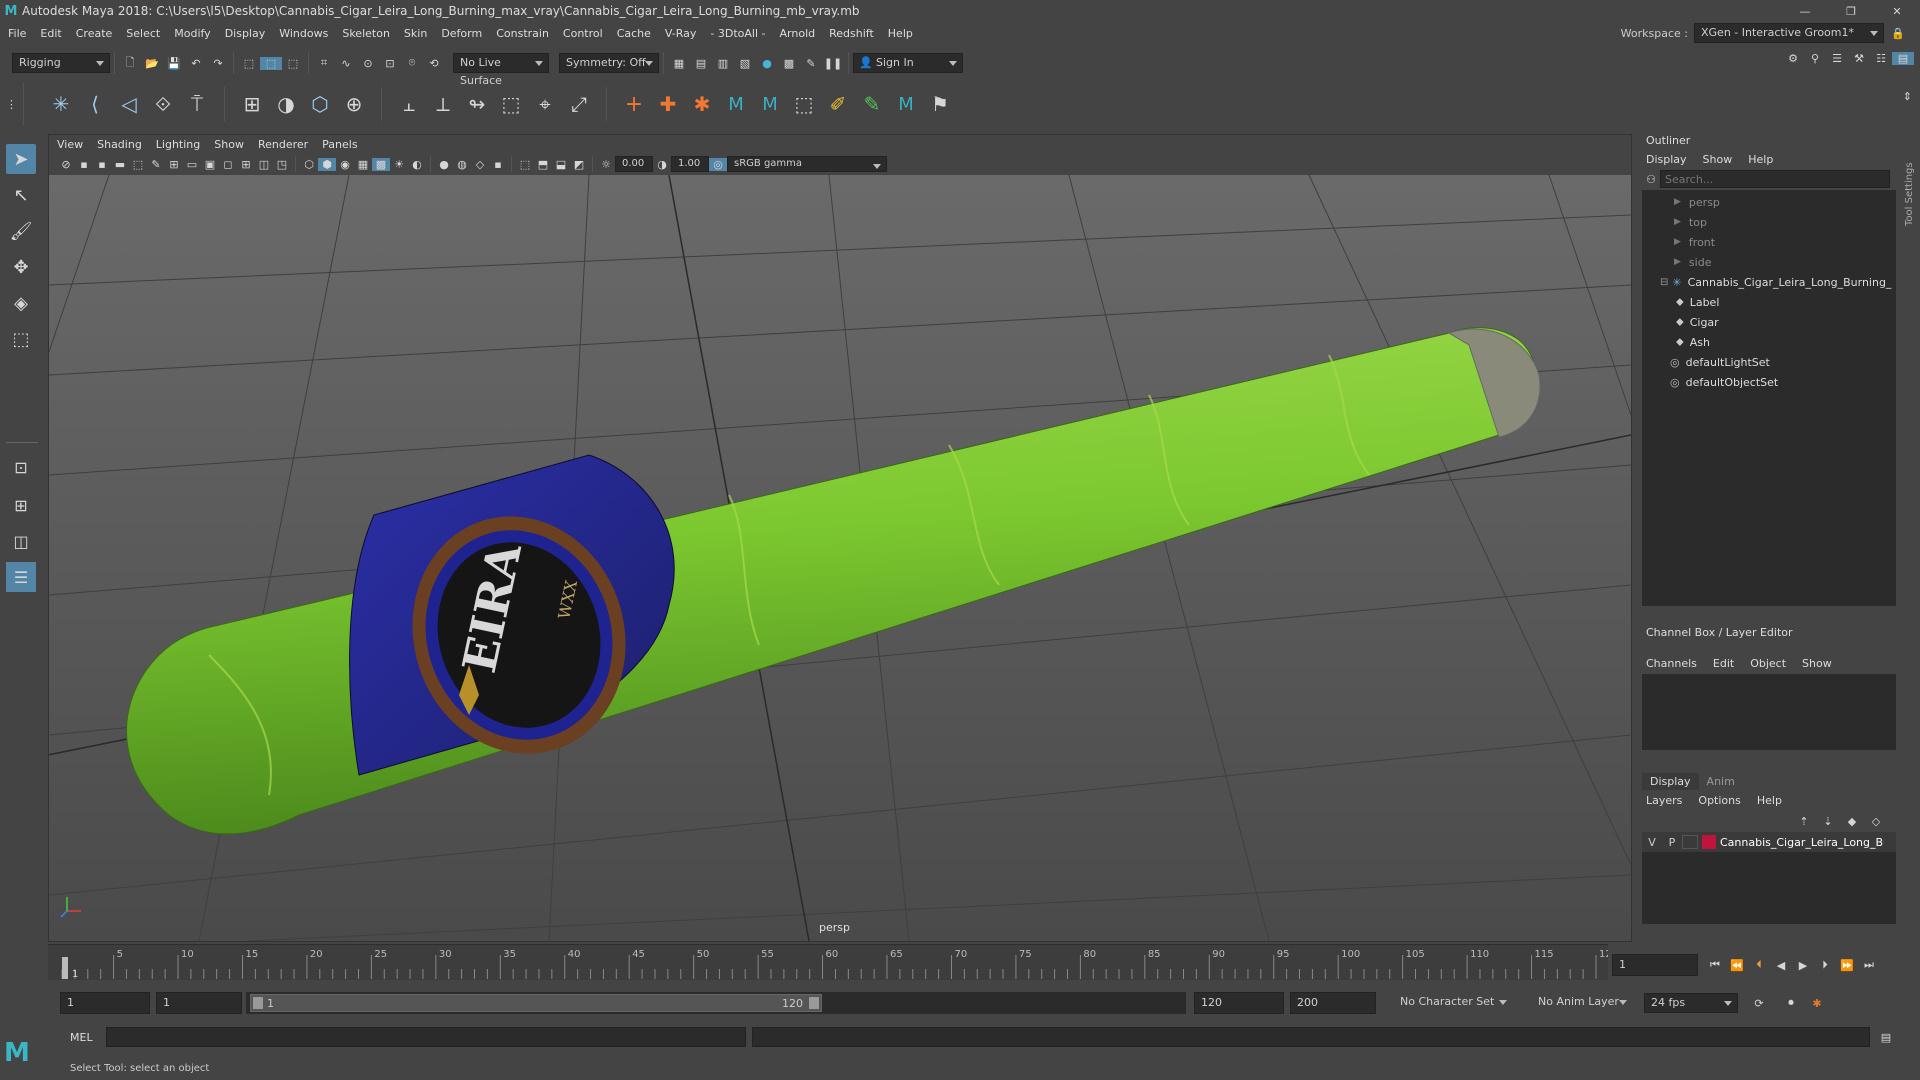 Image resolution: width=1920 pixels, height=1080 pixels. Describe the element at coordinates (851, 33) in the screenshot. I see `menu-redshift: Redshift` at that location.